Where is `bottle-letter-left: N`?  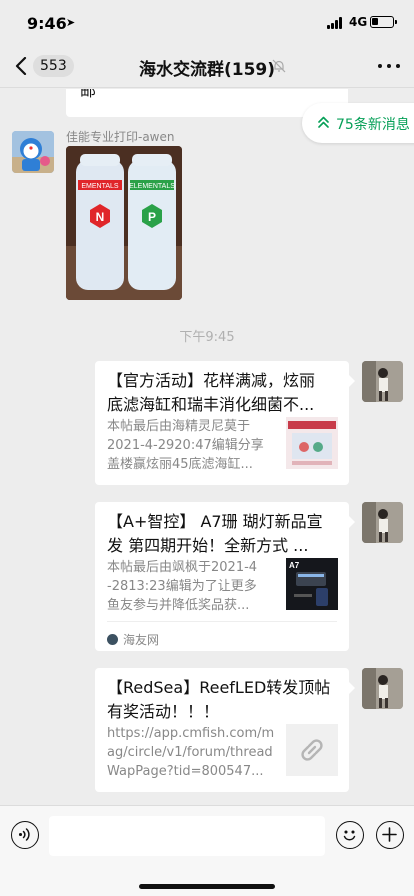
bottle-letter-left: N is located at coordinates (100, 217).